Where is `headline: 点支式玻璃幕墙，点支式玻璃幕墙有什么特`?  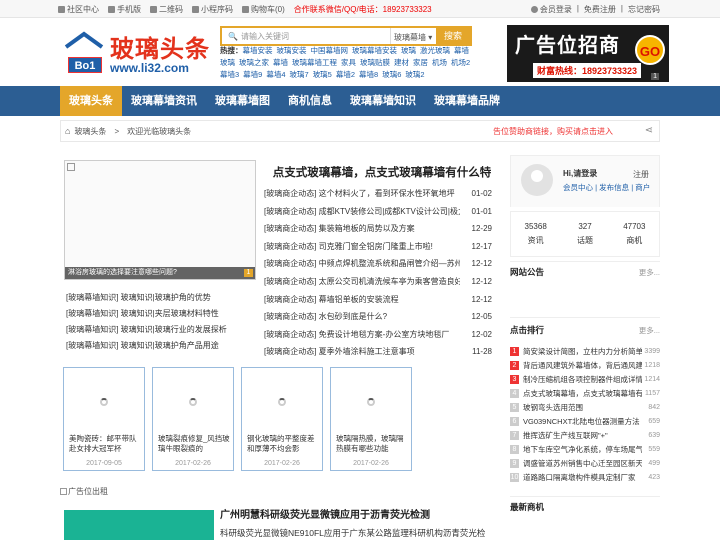 headline: 点支式玻璃幕墙，点支式玻璃幕墙有什么特 is located at coordinates (382, 172).